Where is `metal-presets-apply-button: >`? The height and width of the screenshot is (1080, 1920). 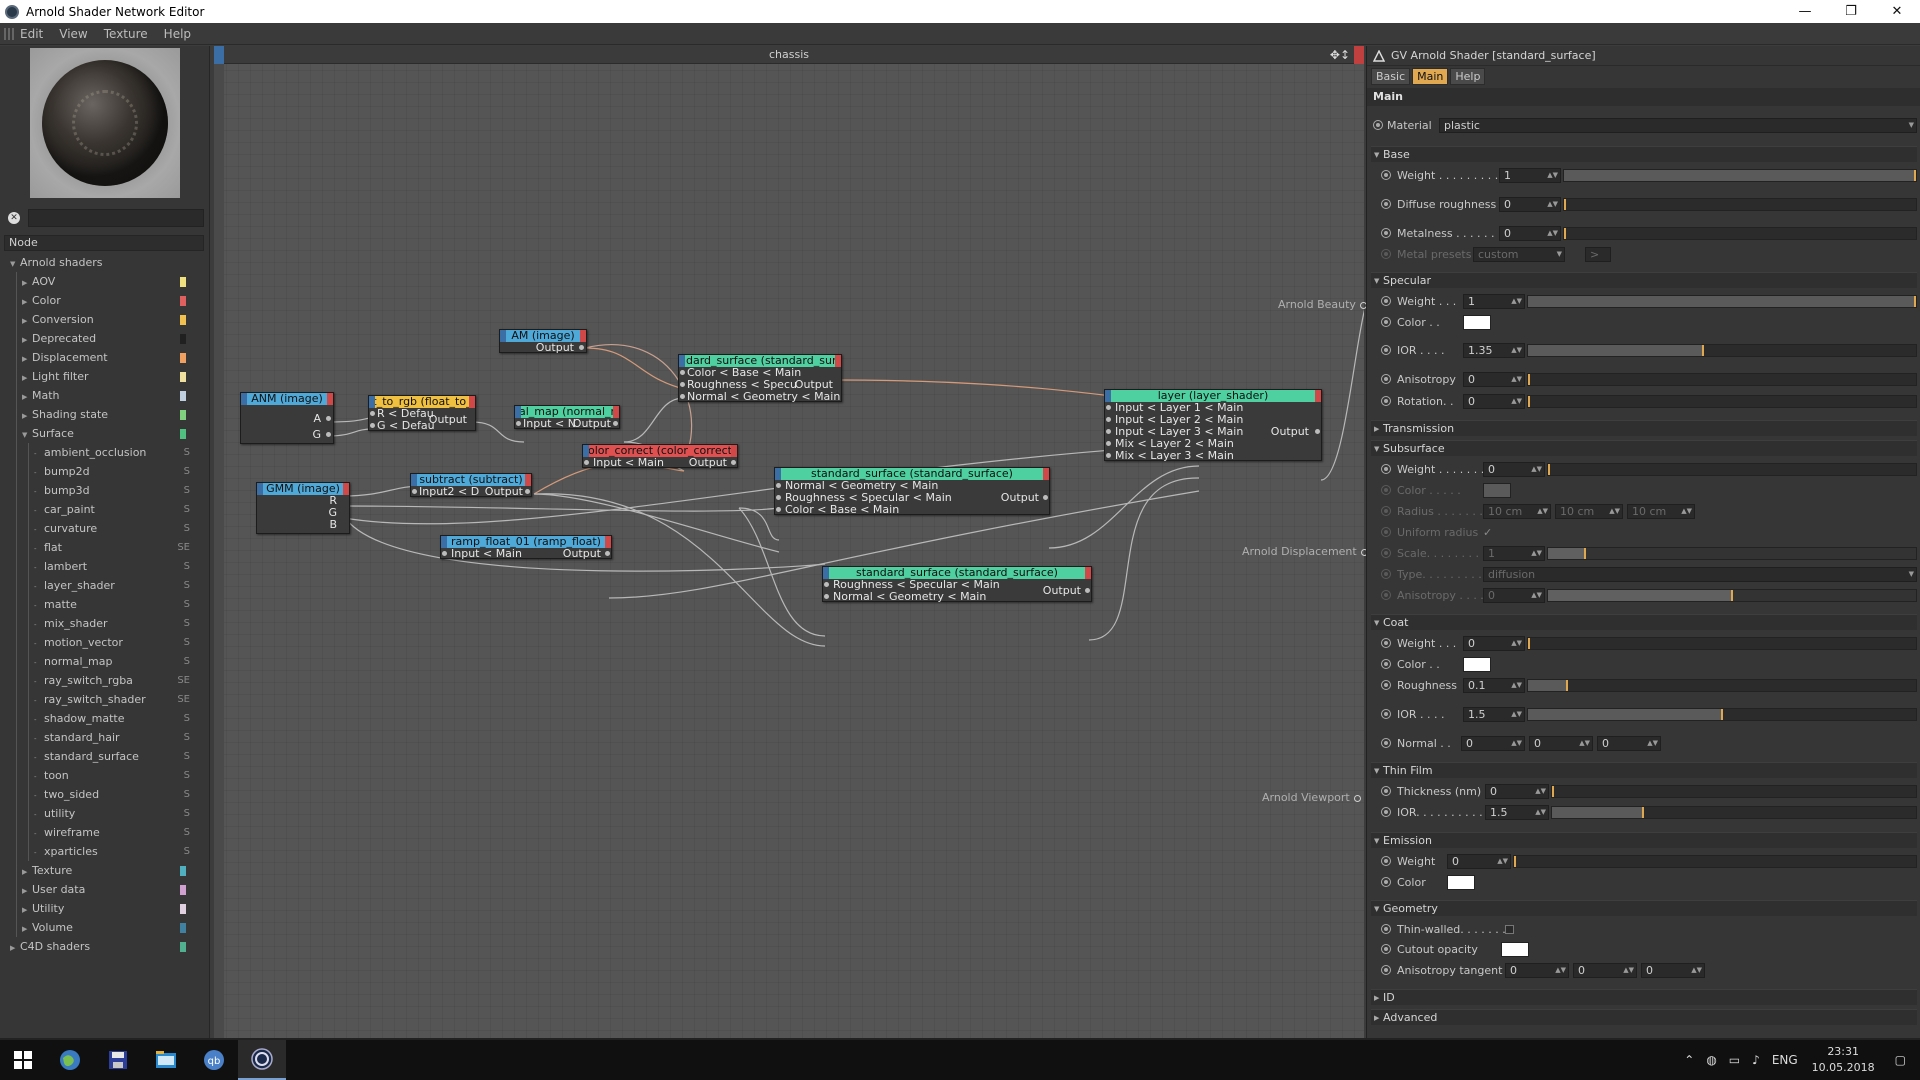
metal-presets-apply-button: > is located at coordinates (1598, 254).